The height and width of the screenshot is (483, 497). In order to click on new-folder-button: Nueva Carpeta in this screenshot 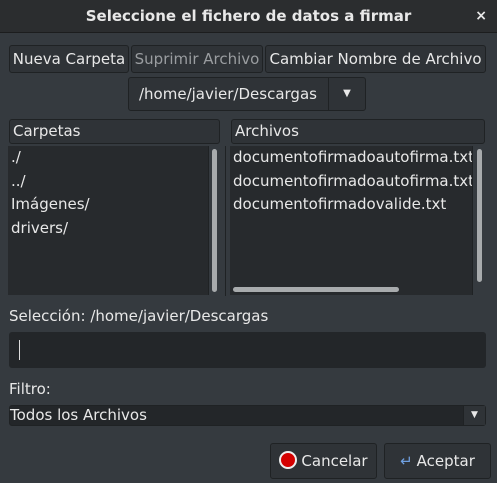, I will do `click(69, 59)`.